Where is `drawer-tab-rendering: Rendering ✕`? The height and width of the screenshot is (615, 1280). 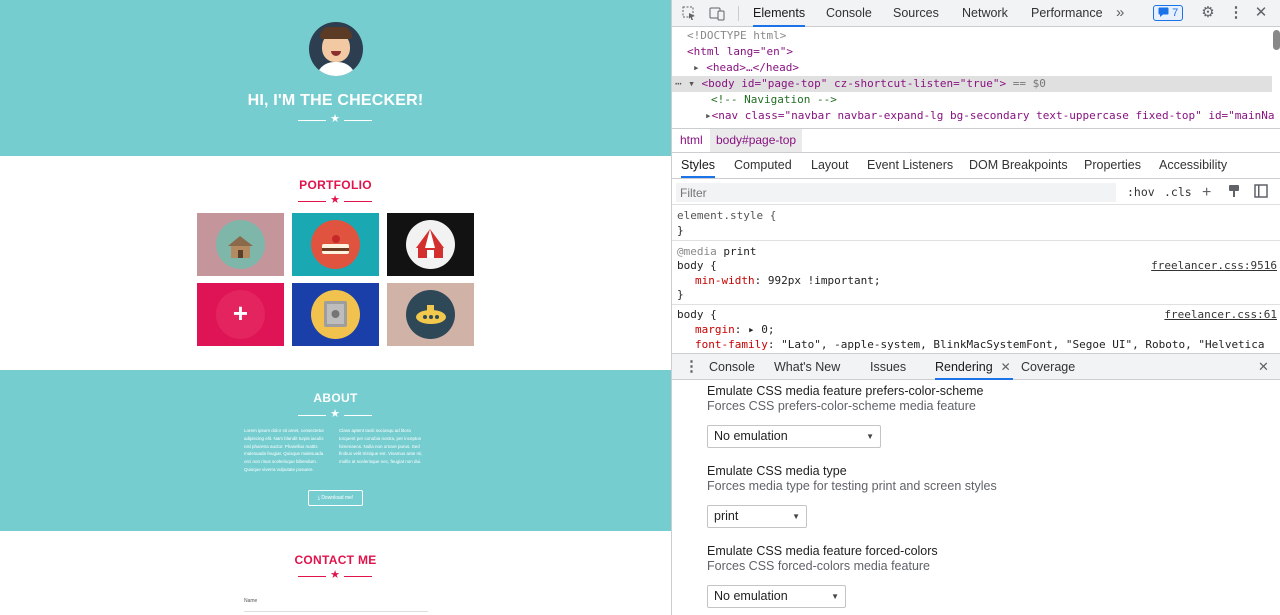 drawer-tab-rendering: Rendering ✕ is located at coordinates (974, 367).